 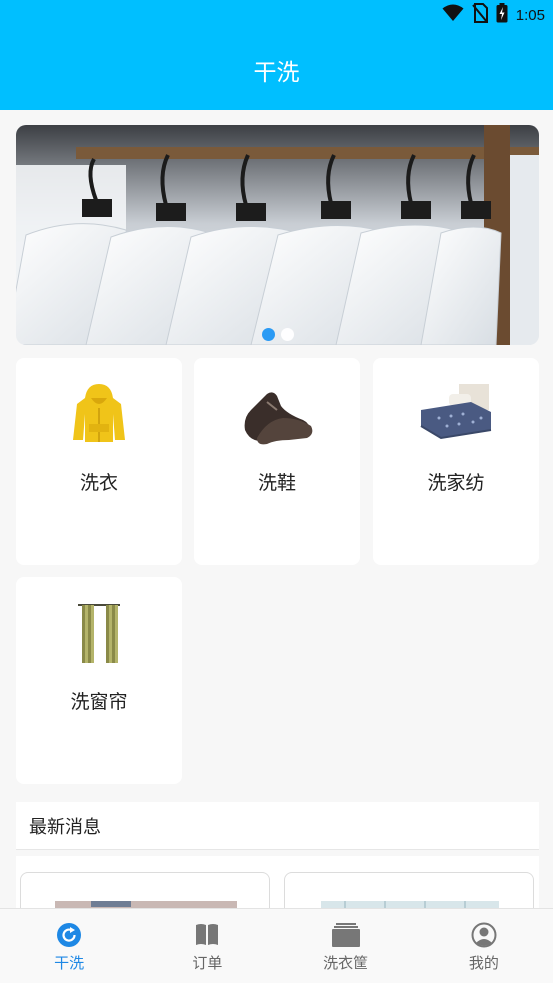 I want to click on basket-icon, so click(x=345, y=935).